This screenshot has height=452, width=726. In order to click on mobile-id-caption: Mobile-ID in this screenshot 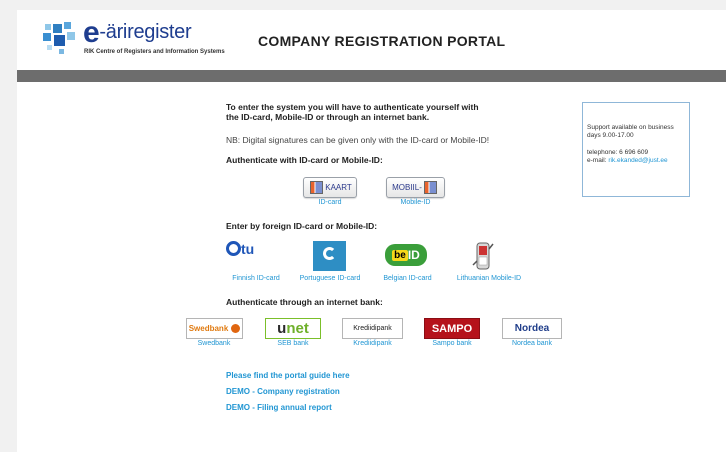, I will do `click(415, 202)`.